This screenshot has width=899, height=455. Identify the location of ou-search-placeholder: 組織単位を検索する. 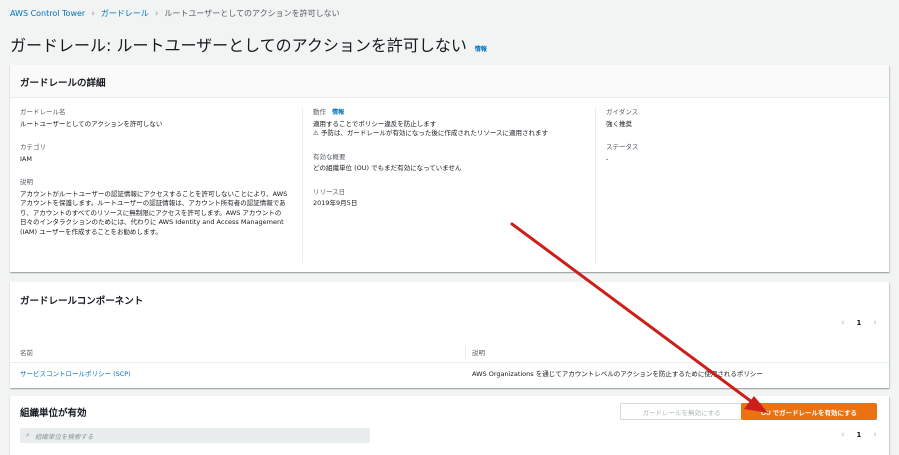
(64, 436).